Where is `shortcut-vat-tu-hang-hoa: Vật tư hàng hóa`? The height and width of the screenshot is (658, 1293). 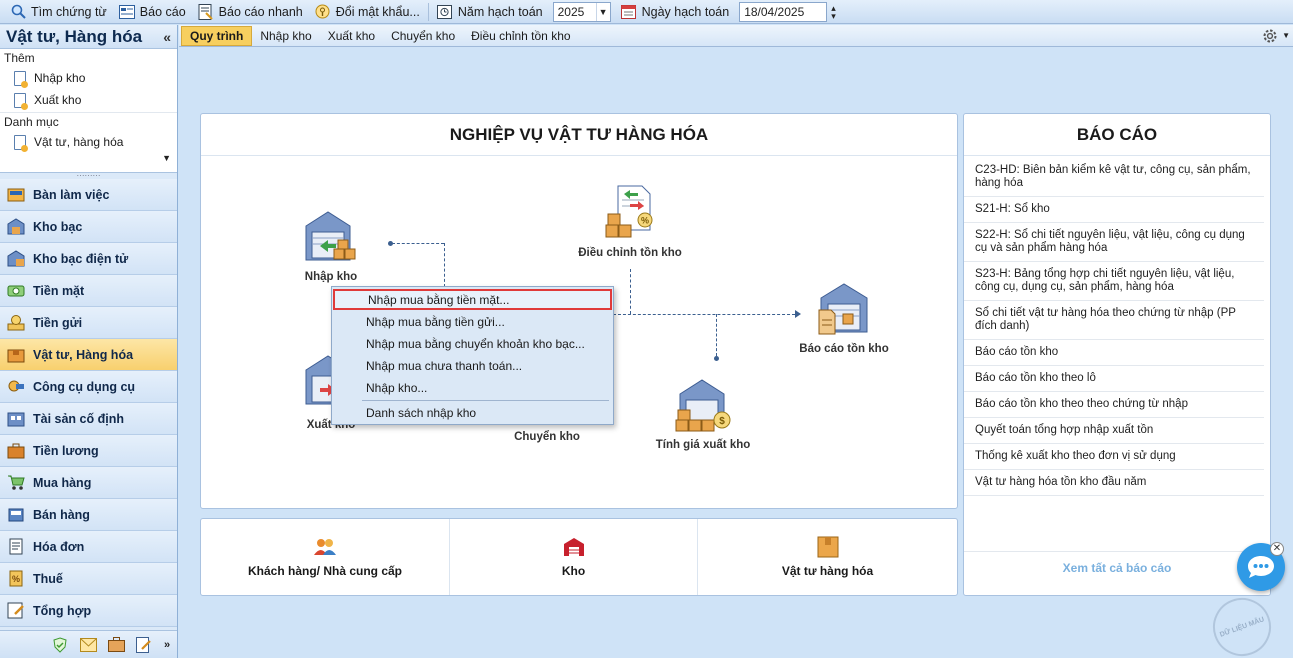 shortcut-vat-tu-hang-hoa: Vật tư hàng hóa is located at coordinates (827, 557).